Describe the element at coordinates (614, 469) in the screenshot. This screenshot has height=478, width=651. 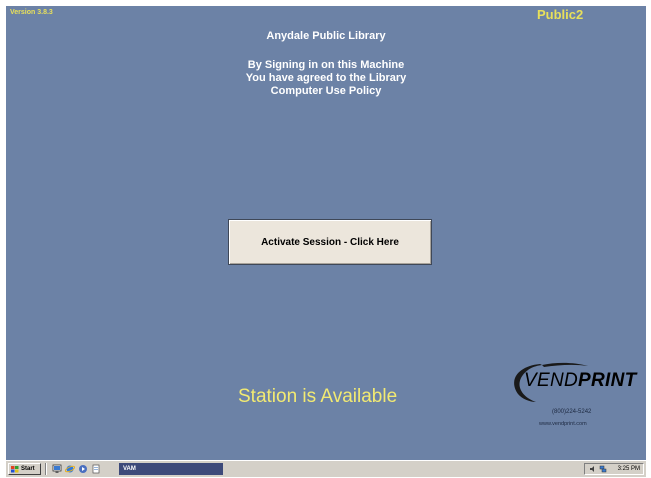
I see `system-tray: 3:25 PM` at that location.